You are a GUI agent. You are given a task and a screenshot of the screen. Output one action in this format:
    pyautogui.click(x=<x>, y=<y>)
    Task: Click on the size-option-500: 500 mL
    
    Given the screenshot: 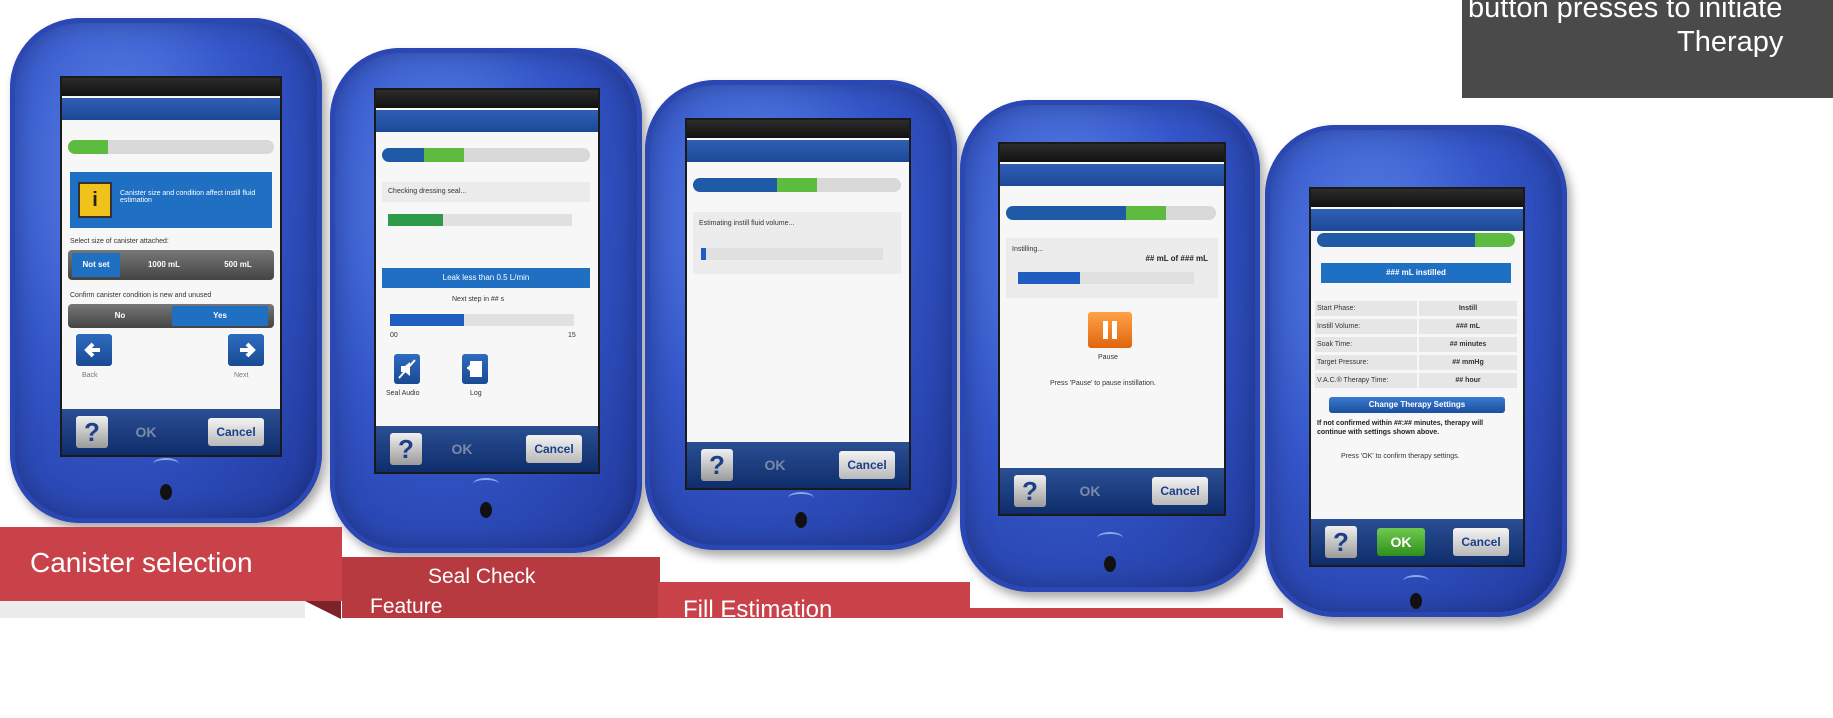 What is the action you would take?
    pyautogui.click(x=238, y=265)
    